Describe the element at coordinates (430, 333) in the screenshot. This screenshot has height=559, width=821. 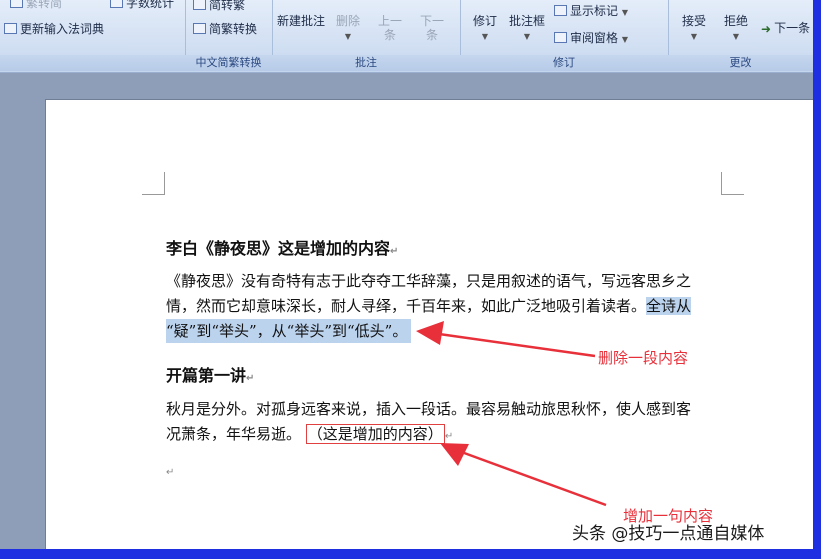
I see `delete-arrow-head` at that location.